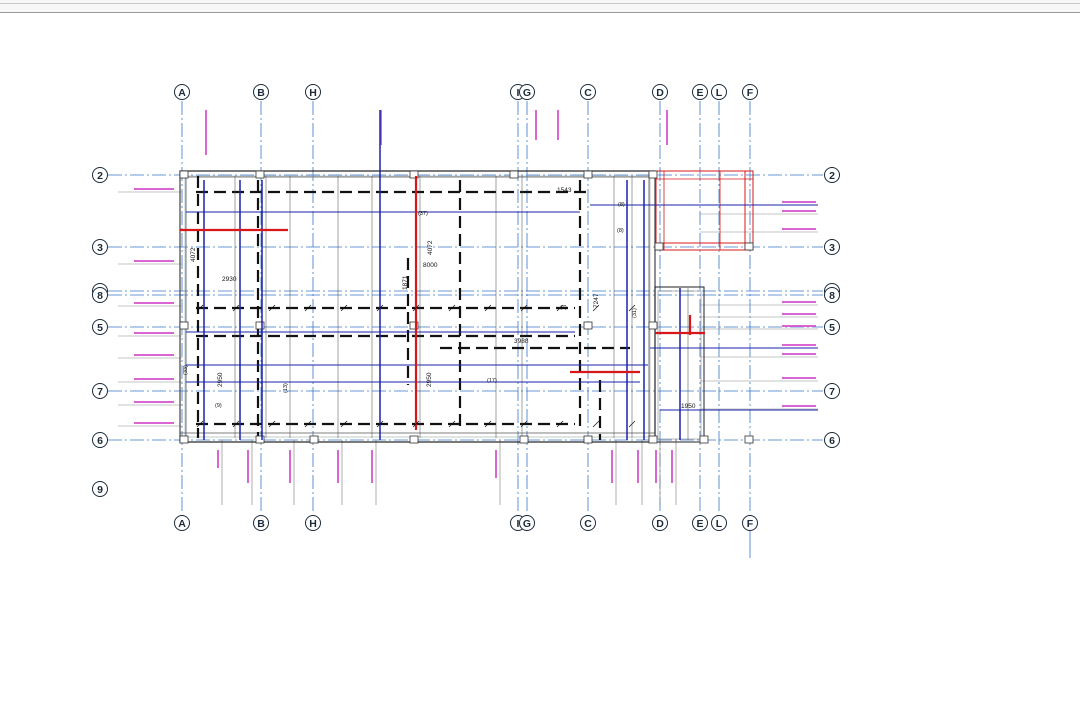 The image size is (1080, 720). What do you see at coordinates (100, 441) in the screenshot?
I see `grid-bubble-left-6: 6` at bounding box center [100, 441].